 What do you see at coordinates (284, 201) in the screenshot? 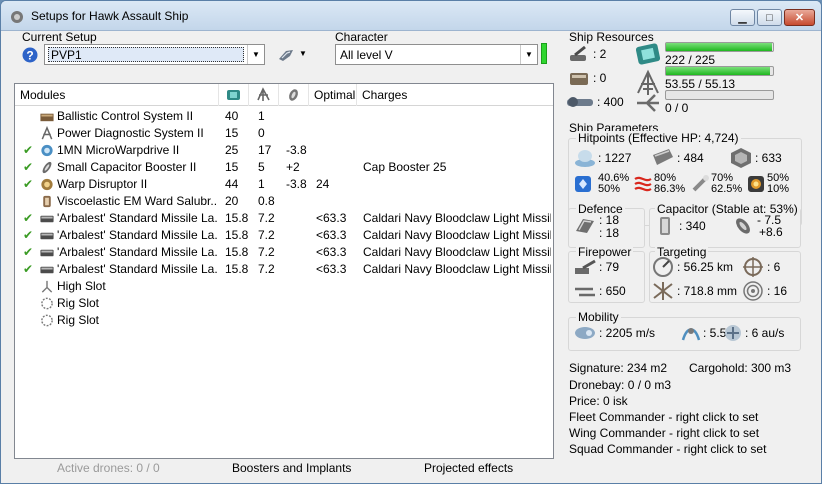
I see `module-row: Viscoelastic EM Ward Salubr... 20 0.8` at bounding box center [284, 201].